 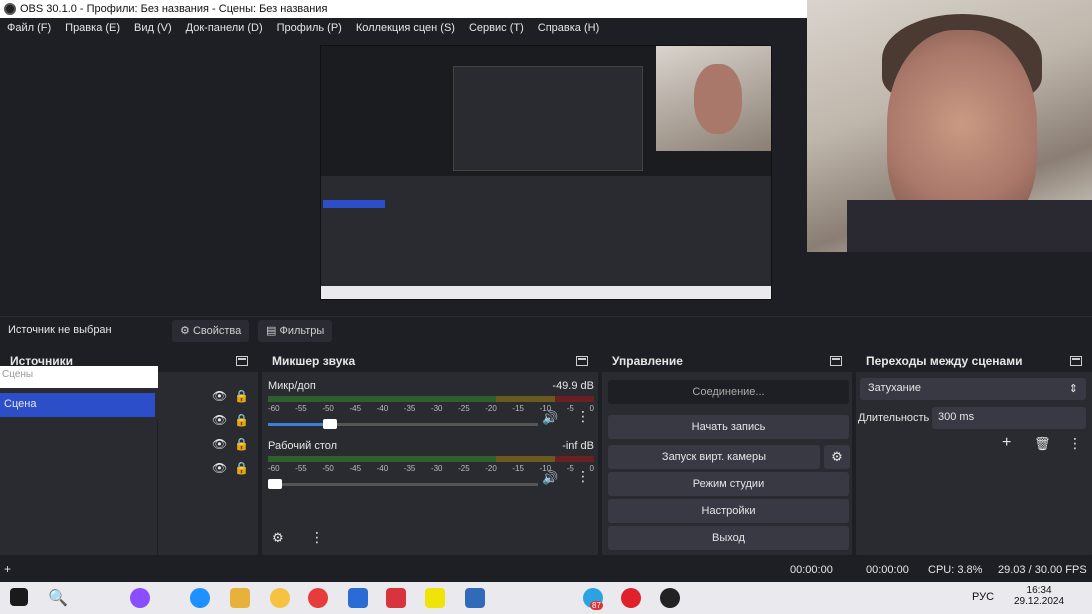 I want to click on scenes-list, so click(x=79, y=487).